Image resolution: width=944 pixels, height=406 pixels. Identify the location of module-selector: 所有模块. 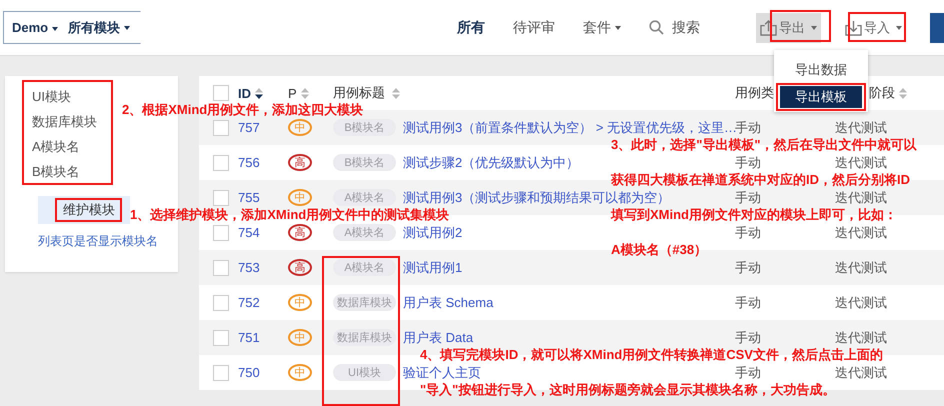
(99, 27).